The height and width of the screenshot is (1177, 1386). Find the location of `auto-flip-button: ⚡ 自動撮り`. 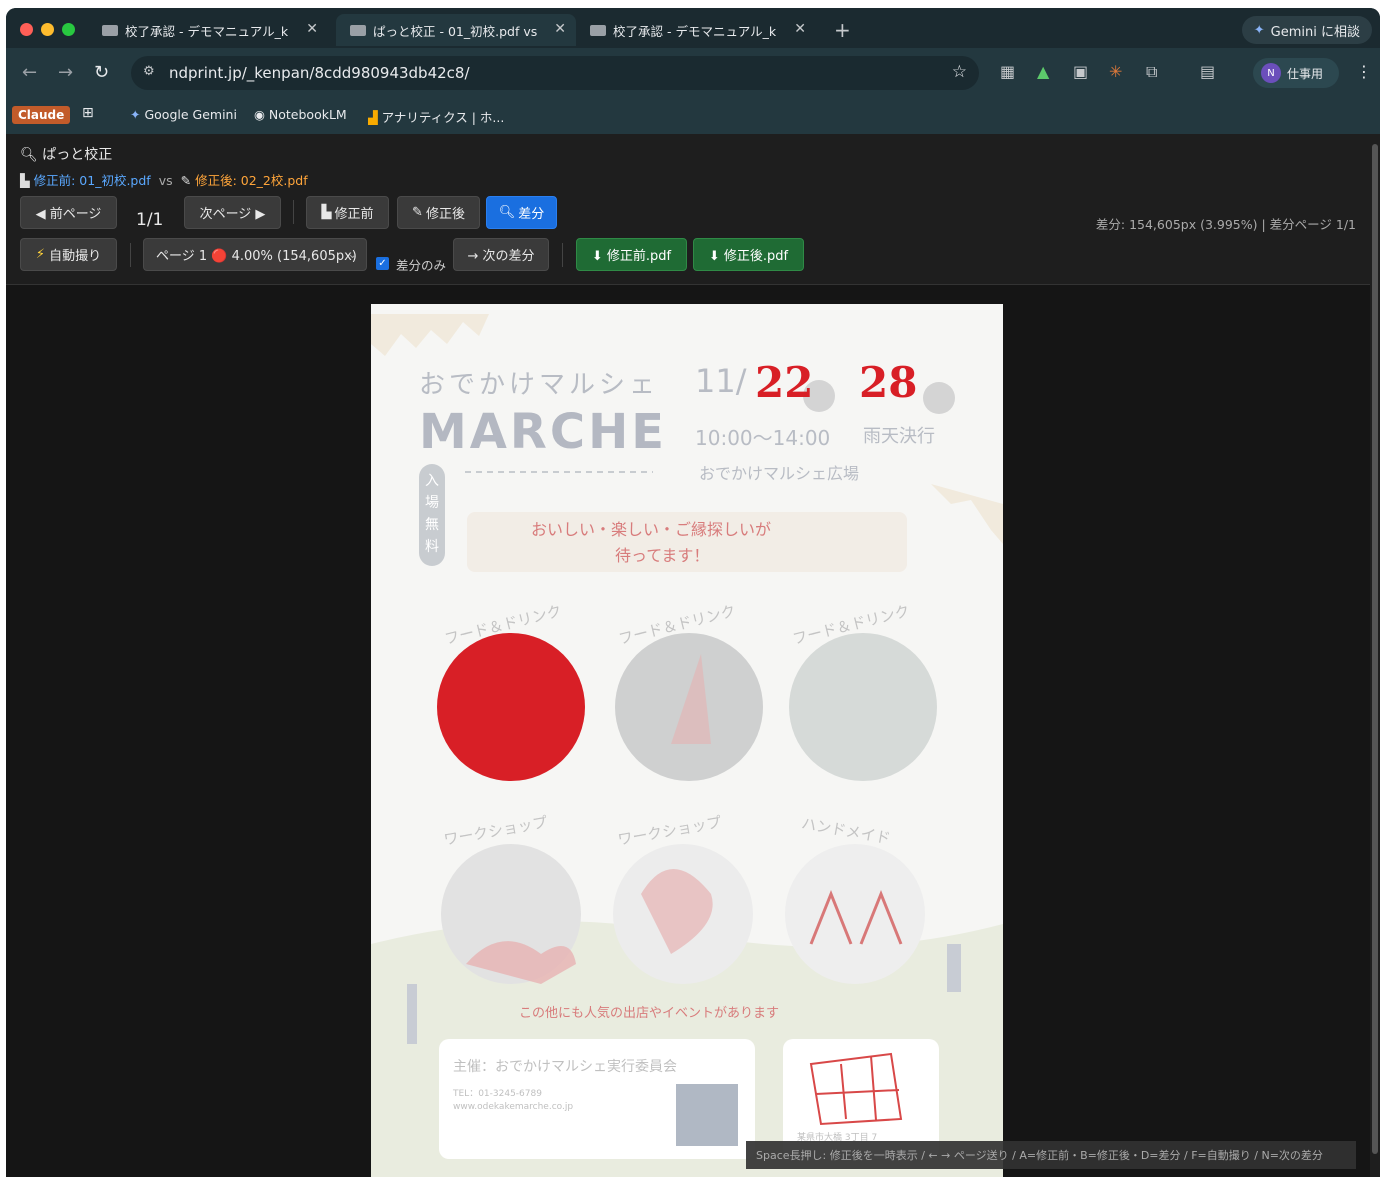

auto-flip-button: ⚡ 自動撮り is located at coordinates (68, 254).